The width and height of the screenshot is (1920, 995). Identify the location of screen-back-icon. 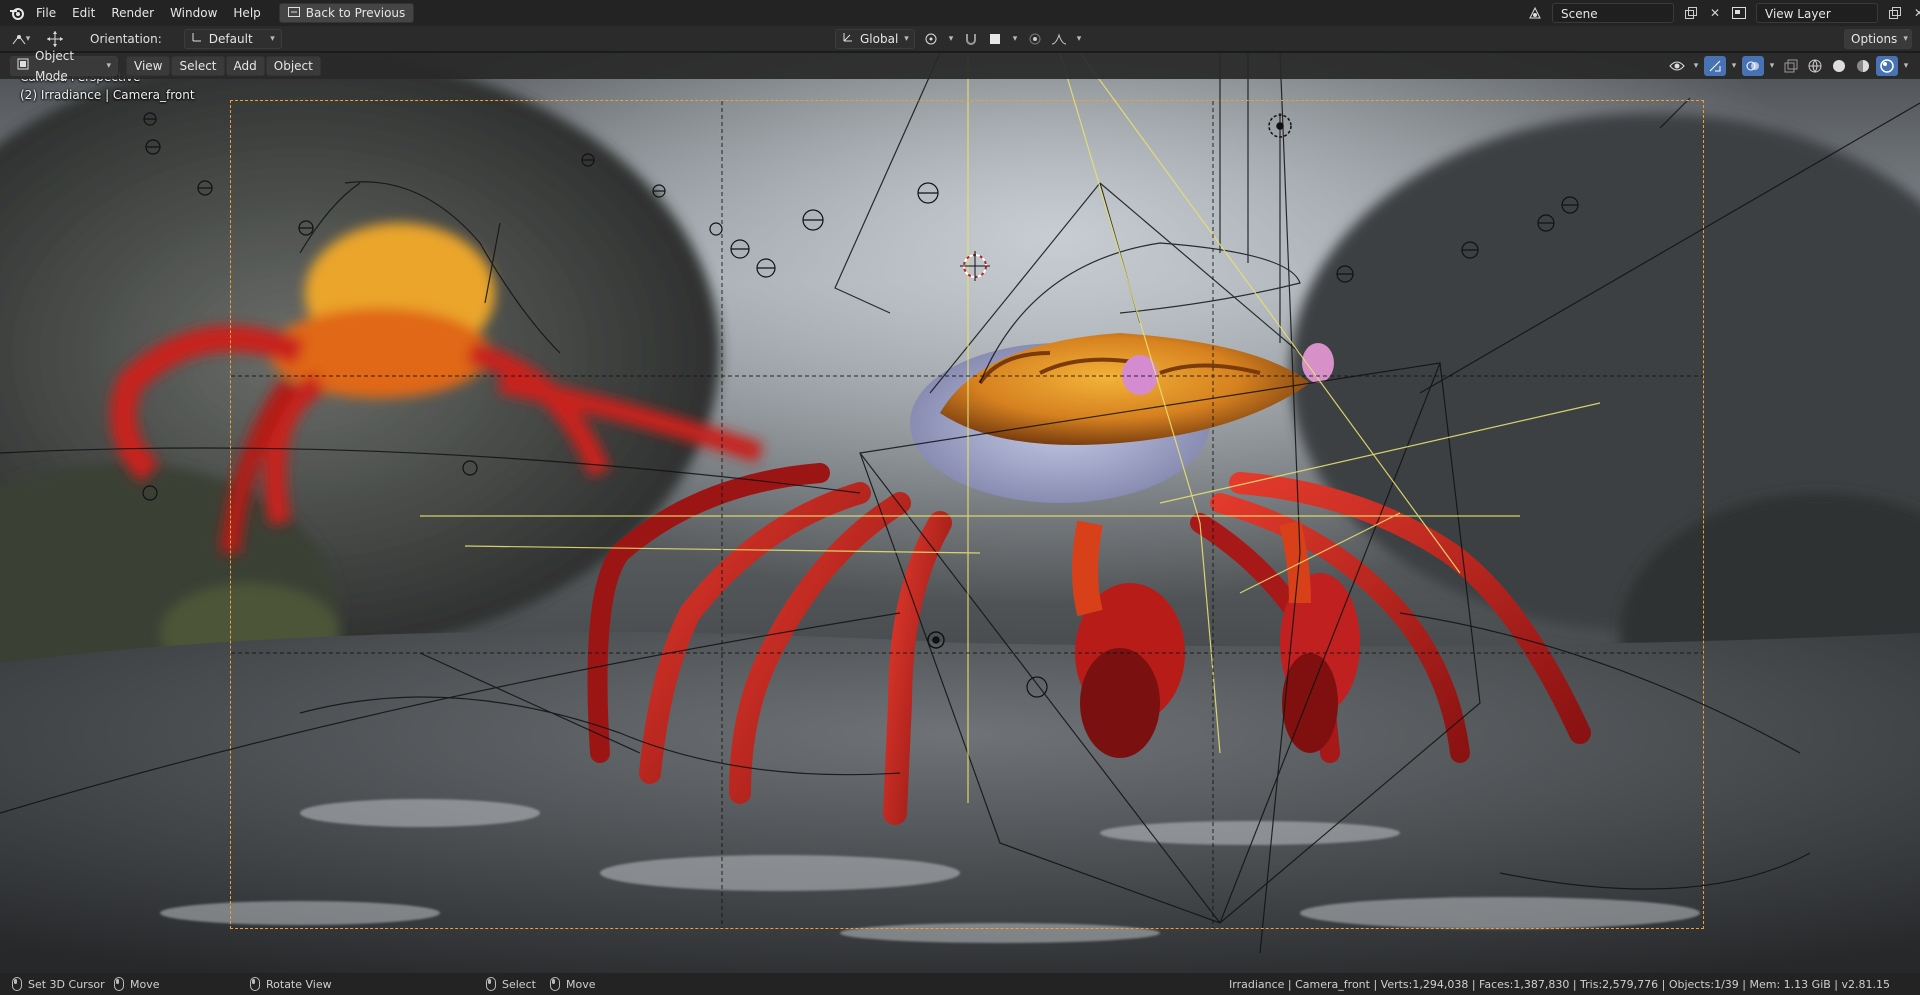
(293, 13).